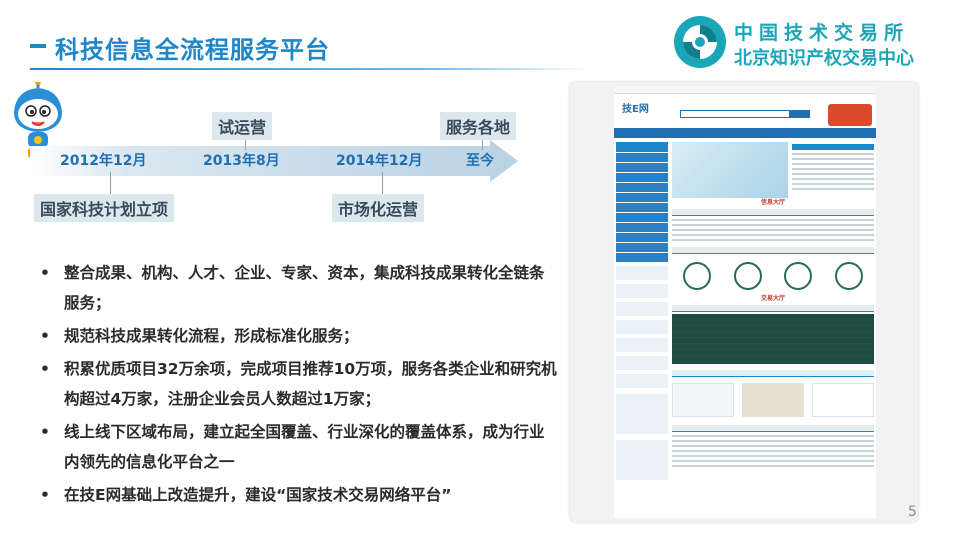  What do you see at coordinates (241, 161) in the screenshot?
I see `timeline-date-2013: 2013年8月` at bounding box center [241, 161].